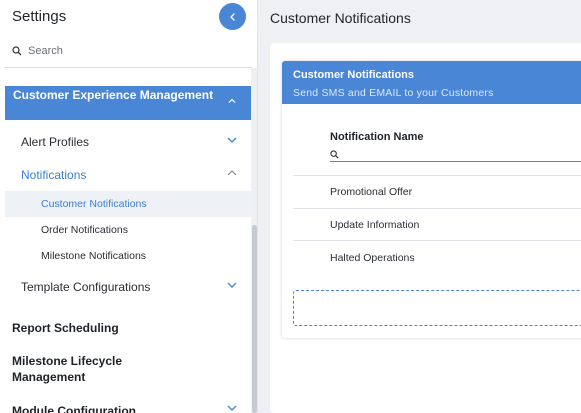 The image size is (581, 413). What do you see at coordinates (128, 103) in the screenshot?
I see `sidebar-section-customer-experience: Customer Experience Management` at bounding box center [128, 103].